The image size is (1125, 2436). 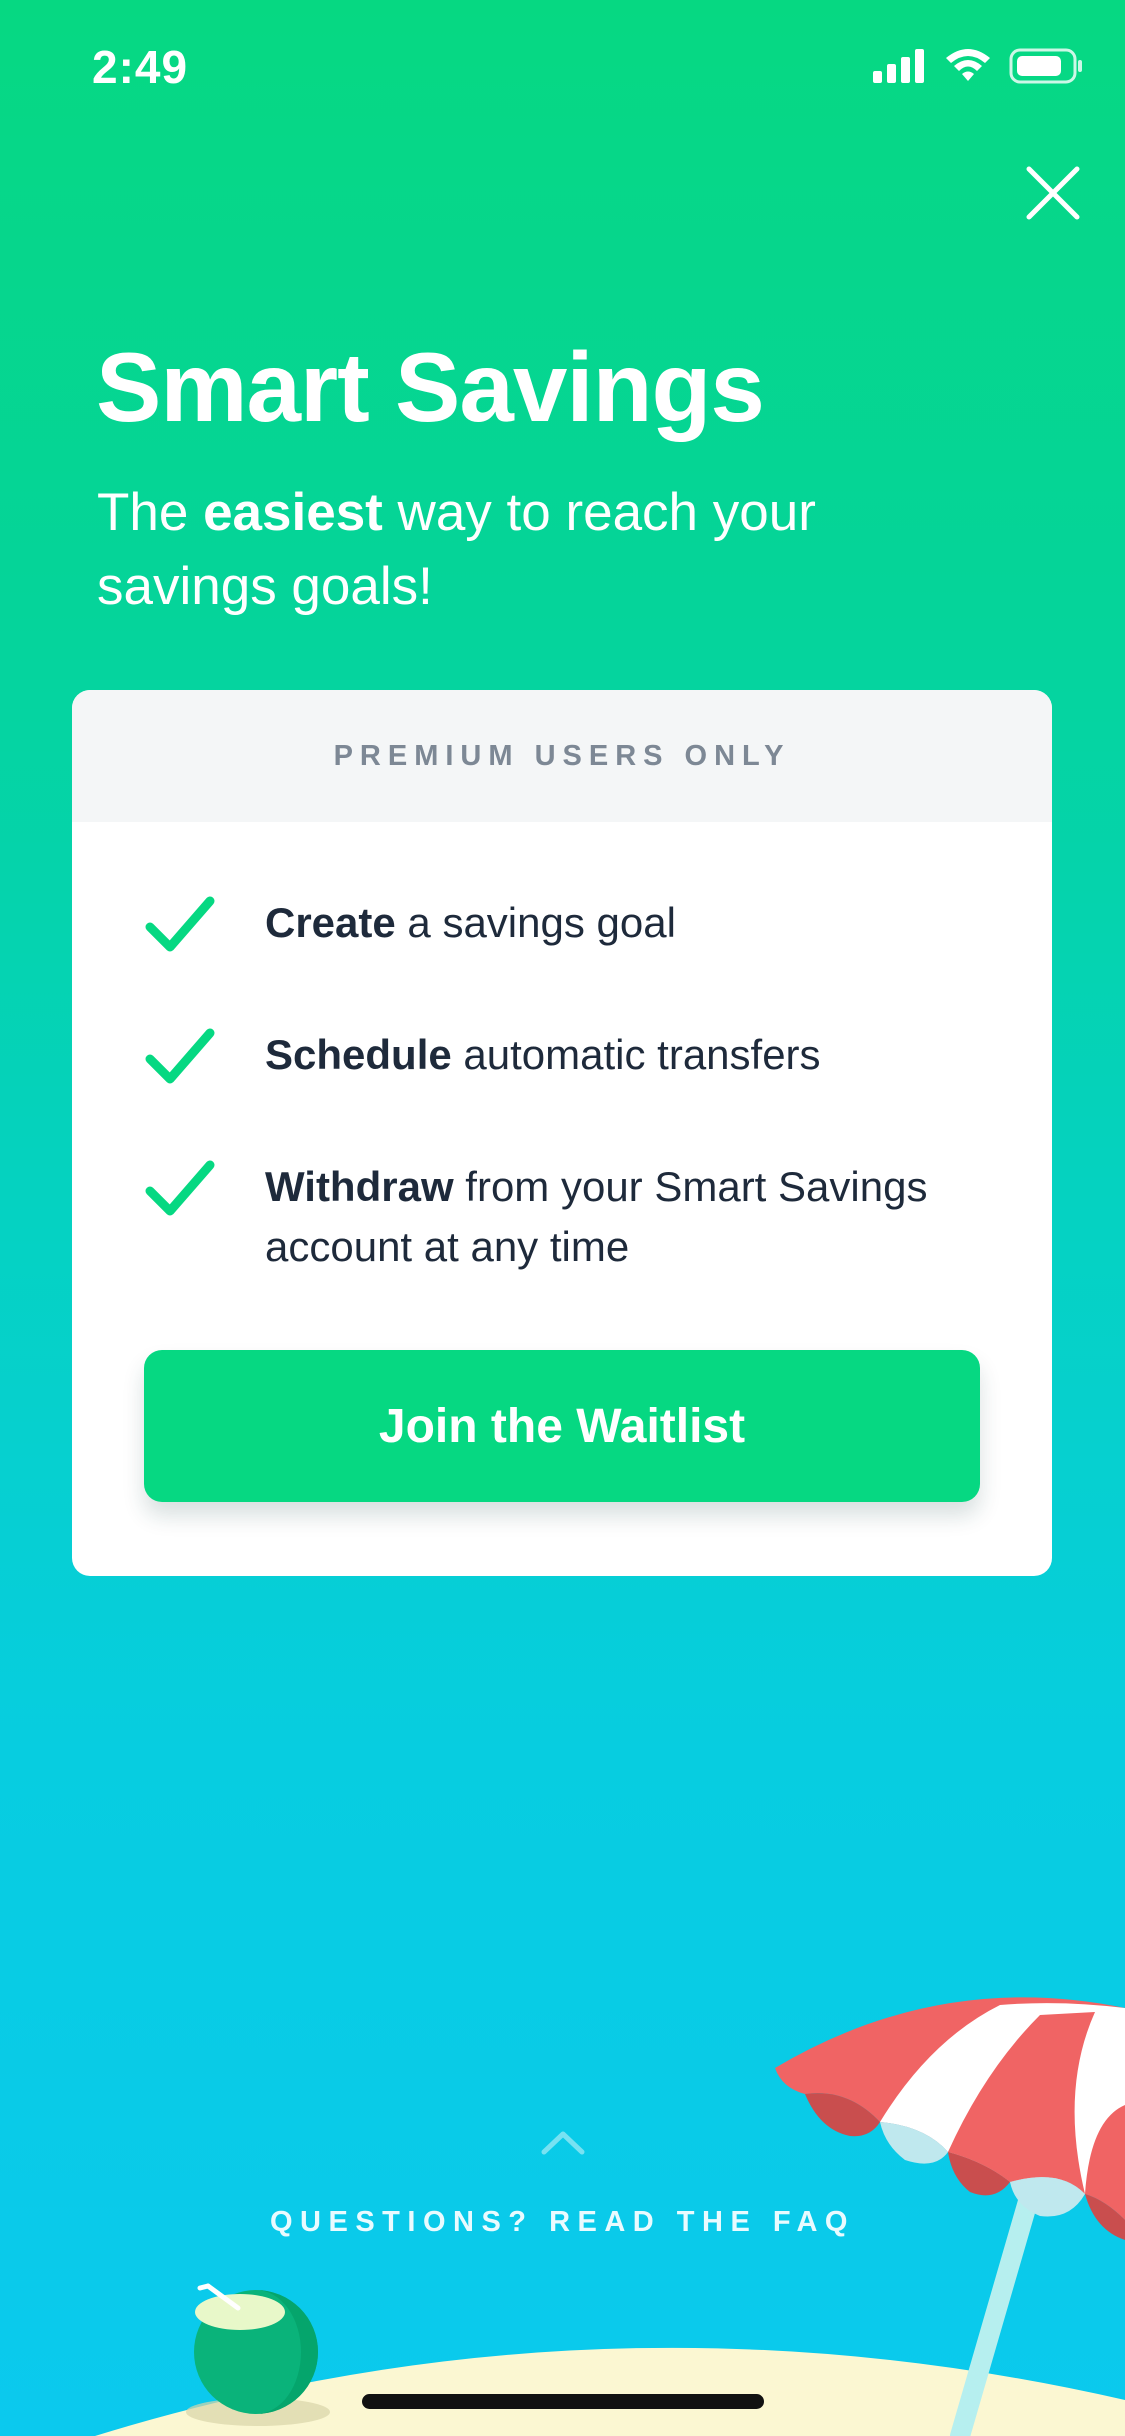 I want to click on status-icons, so click(x=978, y=66).